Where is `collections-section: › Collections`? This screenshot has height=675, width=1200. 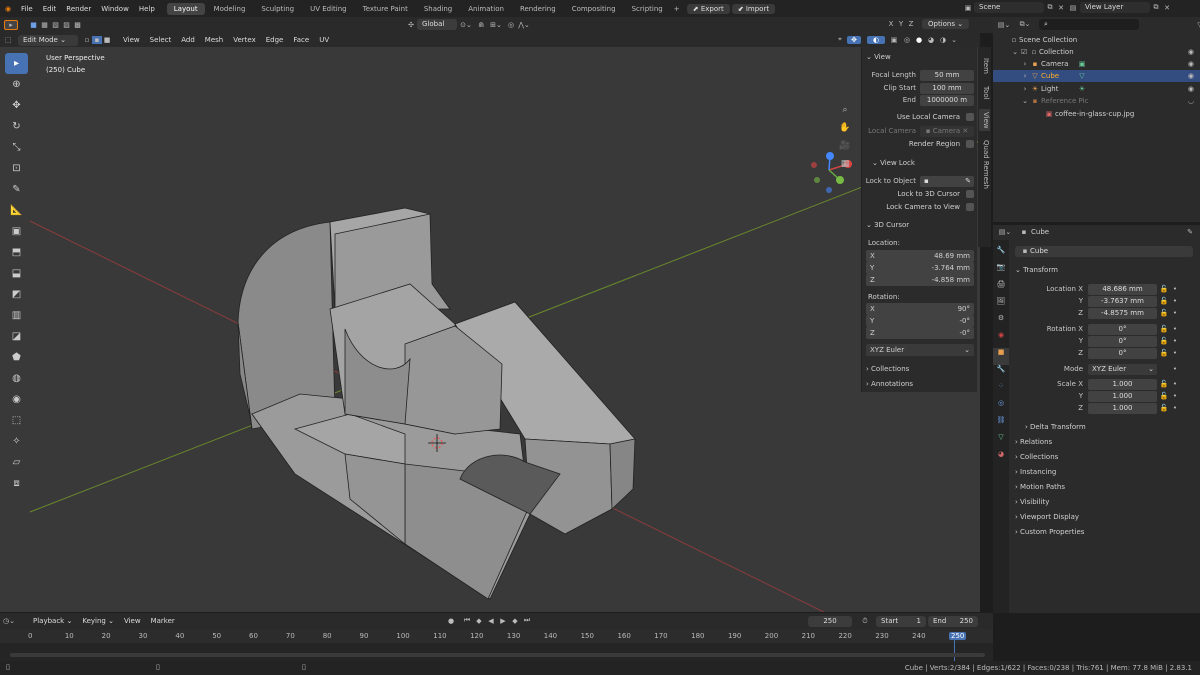 collections-section: › Collections is located at coordinates (1036, 457).